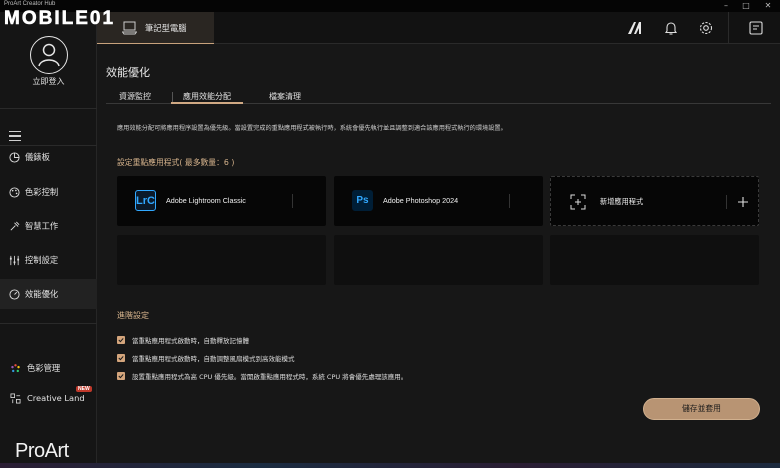 Image resolution: width=780 pixels, height=468 pixels. I want to click on dashboard-icon, so click(14, 157).